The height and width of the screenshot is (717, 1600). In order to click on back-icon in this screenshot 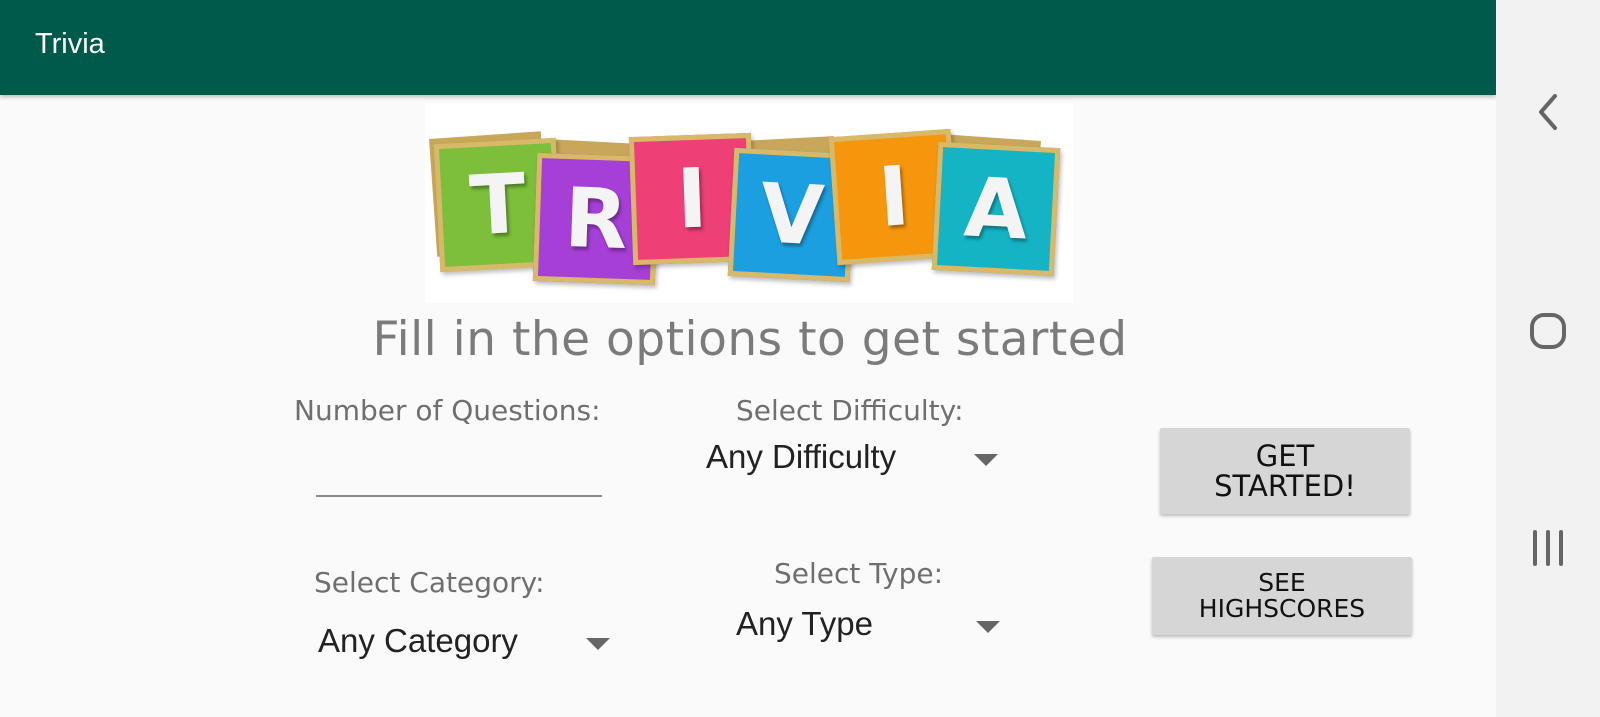, I will do `click(1548, 112)`.